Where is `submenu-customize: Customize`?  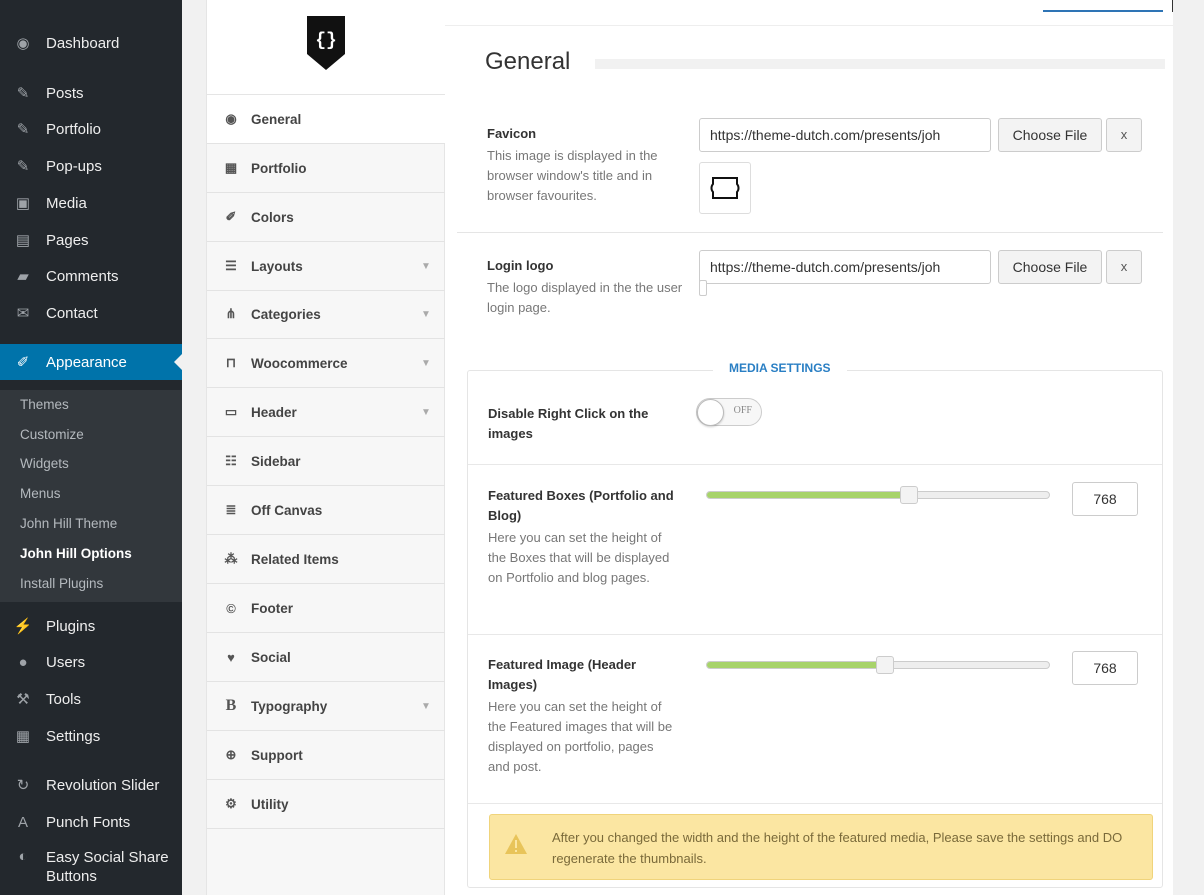 submenu-customize: Customize is located at coordinates (52, 434).